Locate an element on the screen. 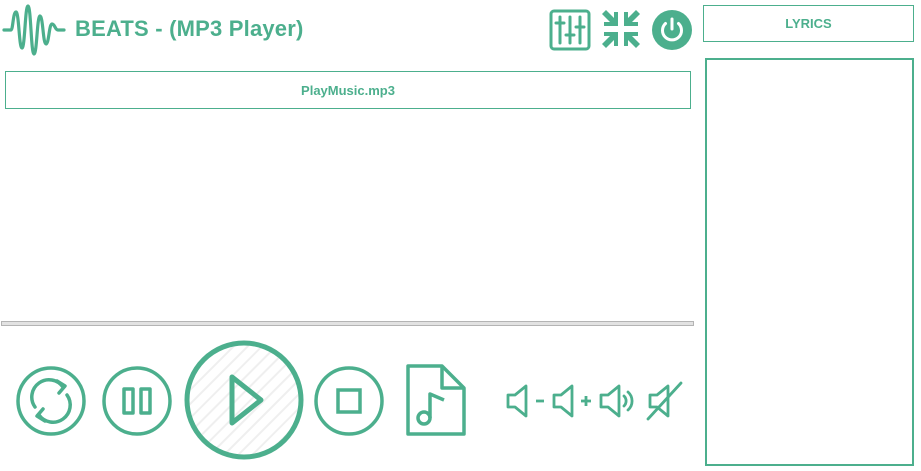 This screenshot has width=921, height=471. volume-max-button is located at coordinates (618, 401).